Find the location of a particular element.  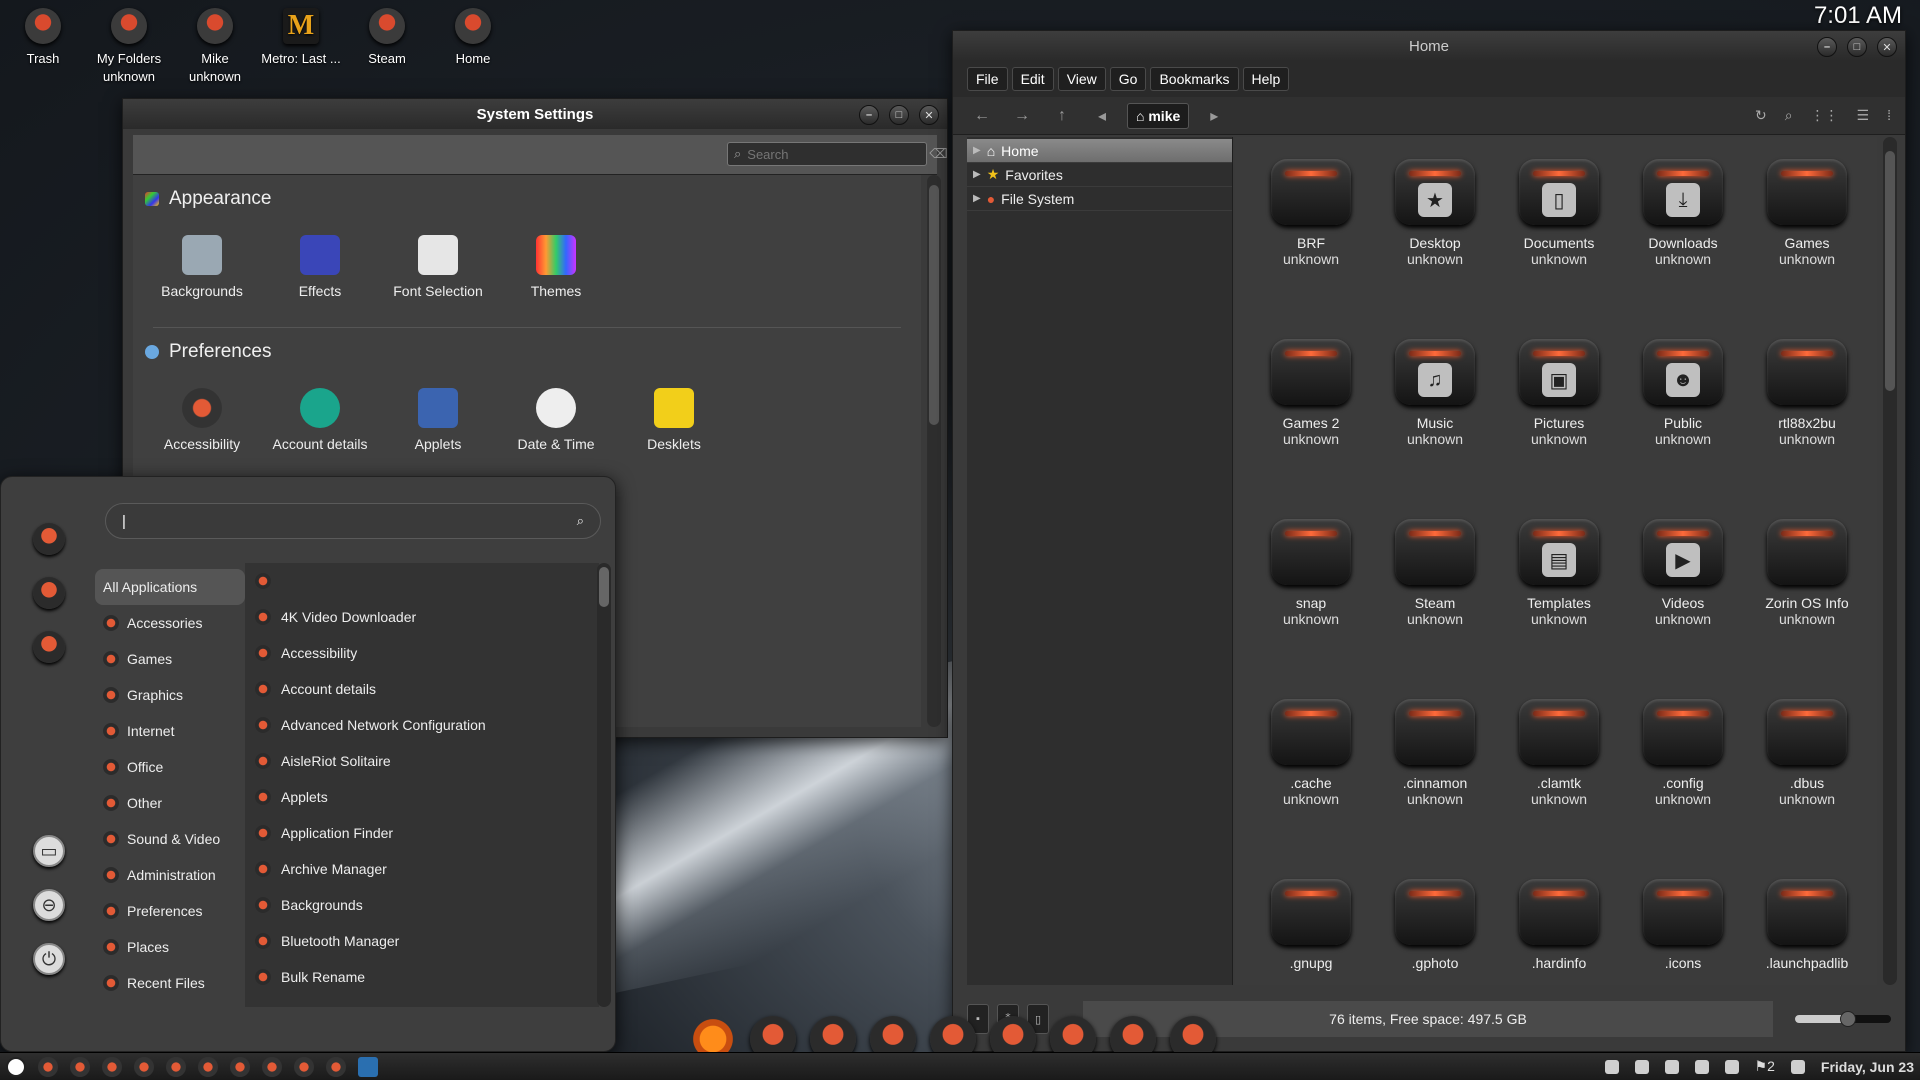

settings-search-input is located at coordinates (835, 154).